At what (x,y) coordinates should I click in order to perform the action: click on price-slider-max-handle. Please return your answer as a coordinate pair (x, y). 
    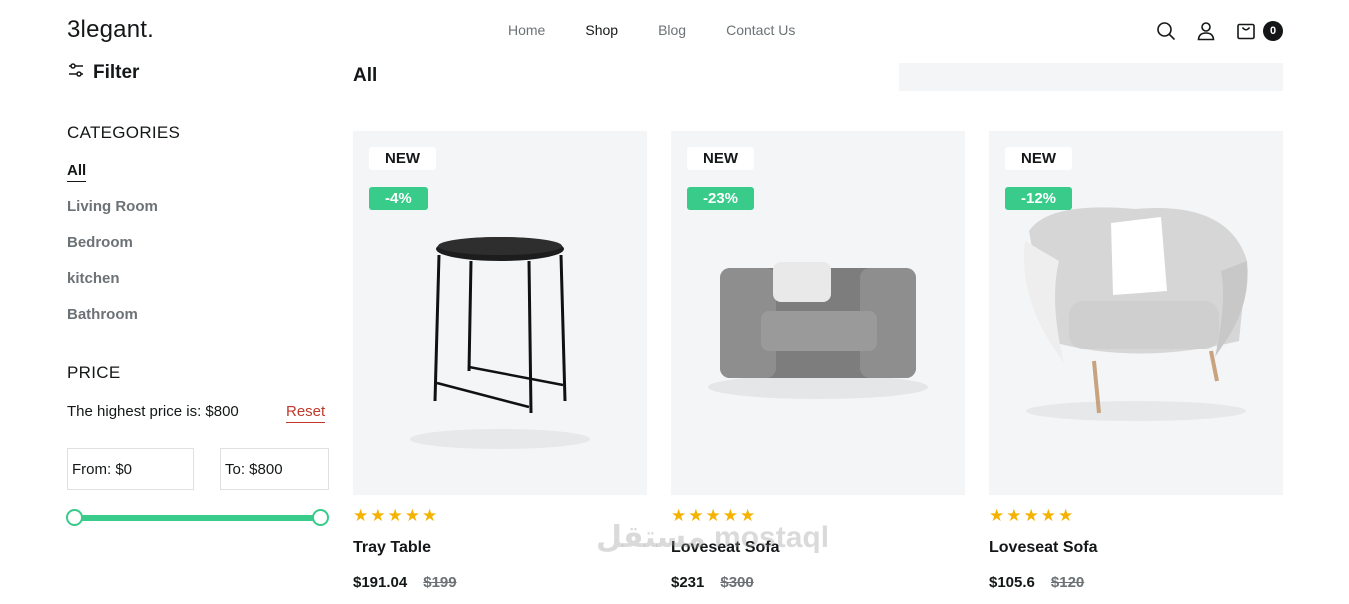
    Looking at the image, I should click on (320, 517).